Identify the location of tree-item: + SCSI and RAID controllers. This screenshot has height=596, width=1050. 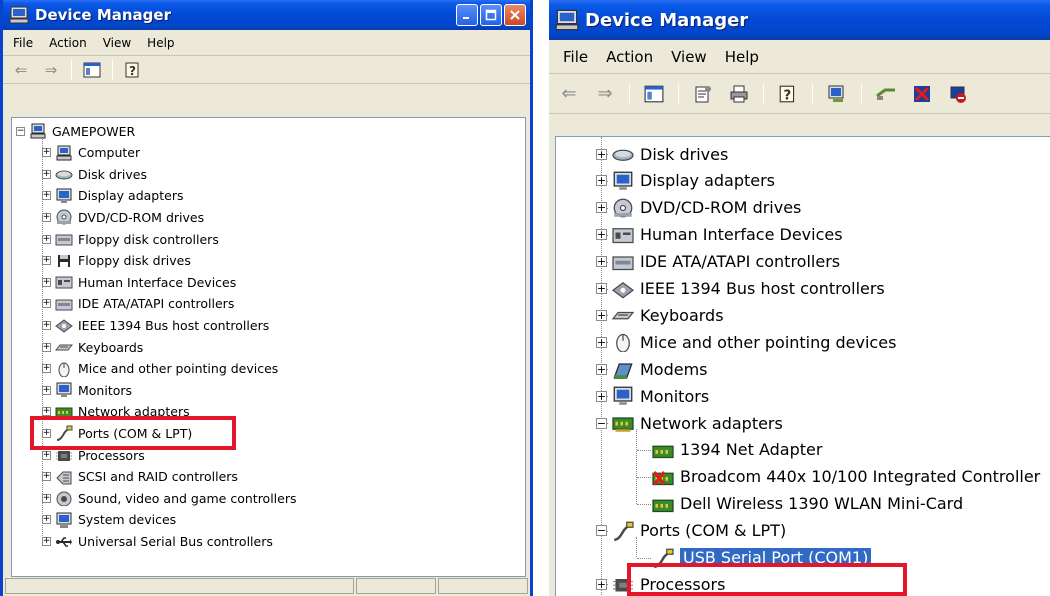
(140, 477).